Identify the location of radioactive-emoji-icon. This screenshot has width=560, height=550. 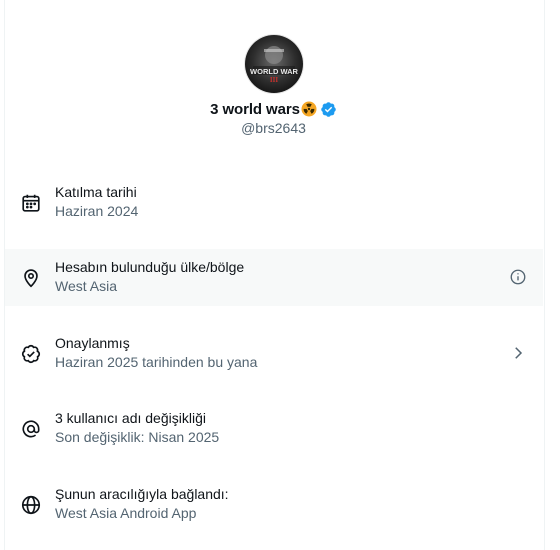
(309, 109).